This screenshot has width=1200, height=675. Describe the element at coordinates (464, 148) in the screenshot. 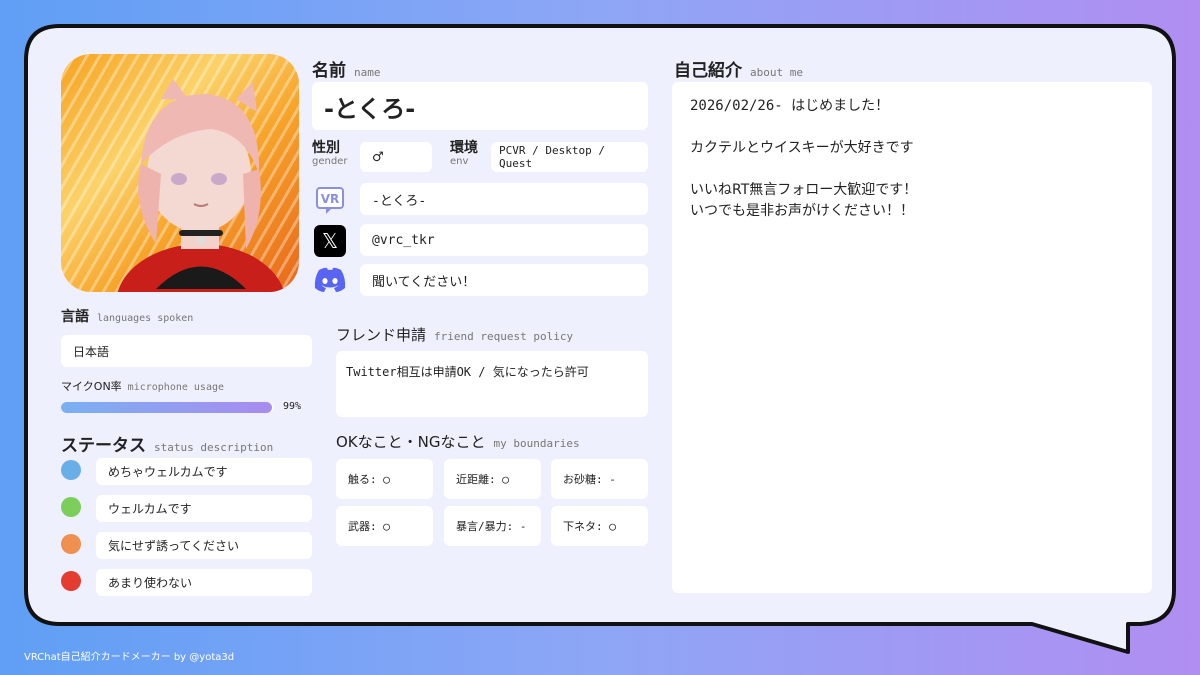

I see `env-label-jp: 環境` at that location.